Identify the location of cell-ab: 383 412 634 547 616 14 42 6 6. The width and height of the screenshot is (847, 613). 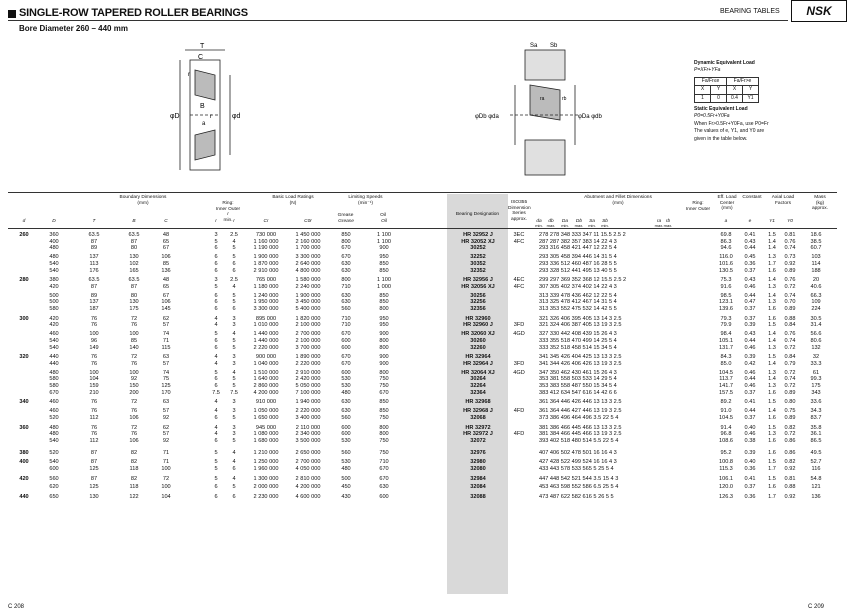
(578, 392).